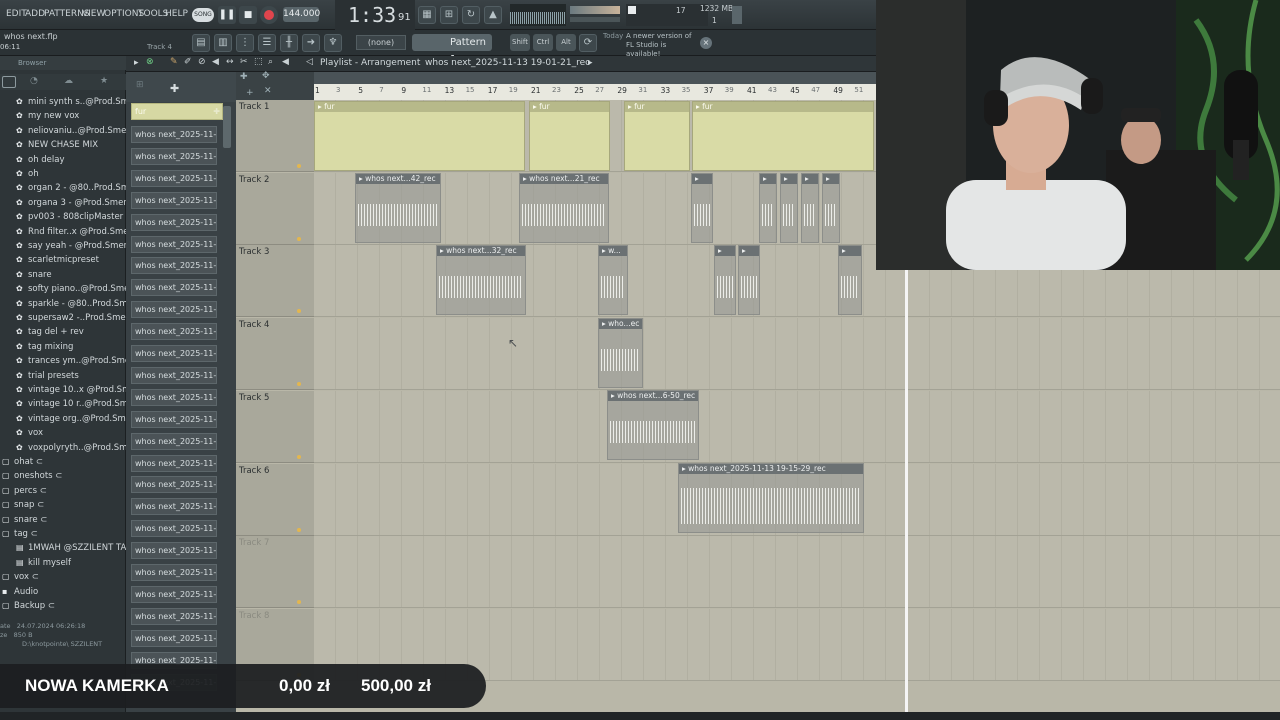 Image resolution: width=1280 pixels, height=720 pixels. Describe the element at coordinates (481, 280) in the screenshot. I see `clip-track3-a: ▸ whos next...32_rec` at that location.